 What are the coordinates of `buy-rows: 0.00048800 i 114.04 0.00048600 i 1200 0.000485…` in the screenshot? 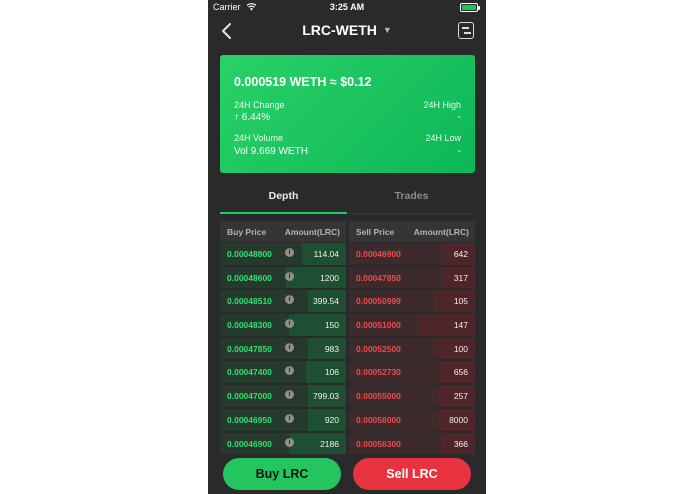 It's located at (283, 348).